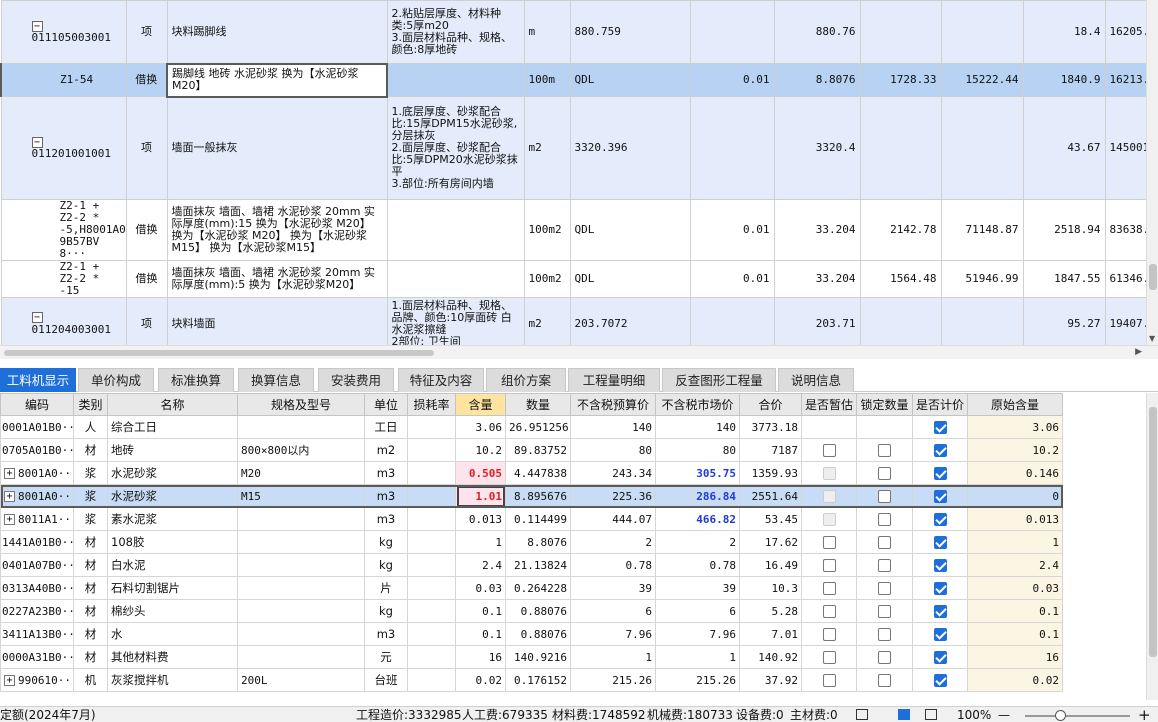 This screenshot has height=722, width=1158. I want to click on kind-cell: 借换, so click(146, 230).